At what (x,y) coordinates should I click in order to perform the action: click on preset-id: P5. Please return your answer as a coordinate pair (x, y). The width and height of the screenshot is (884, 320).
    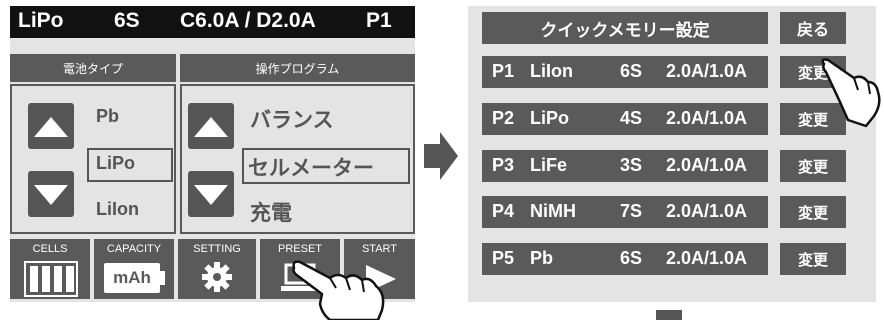
    Looking at the image, I should click on (503, 258).